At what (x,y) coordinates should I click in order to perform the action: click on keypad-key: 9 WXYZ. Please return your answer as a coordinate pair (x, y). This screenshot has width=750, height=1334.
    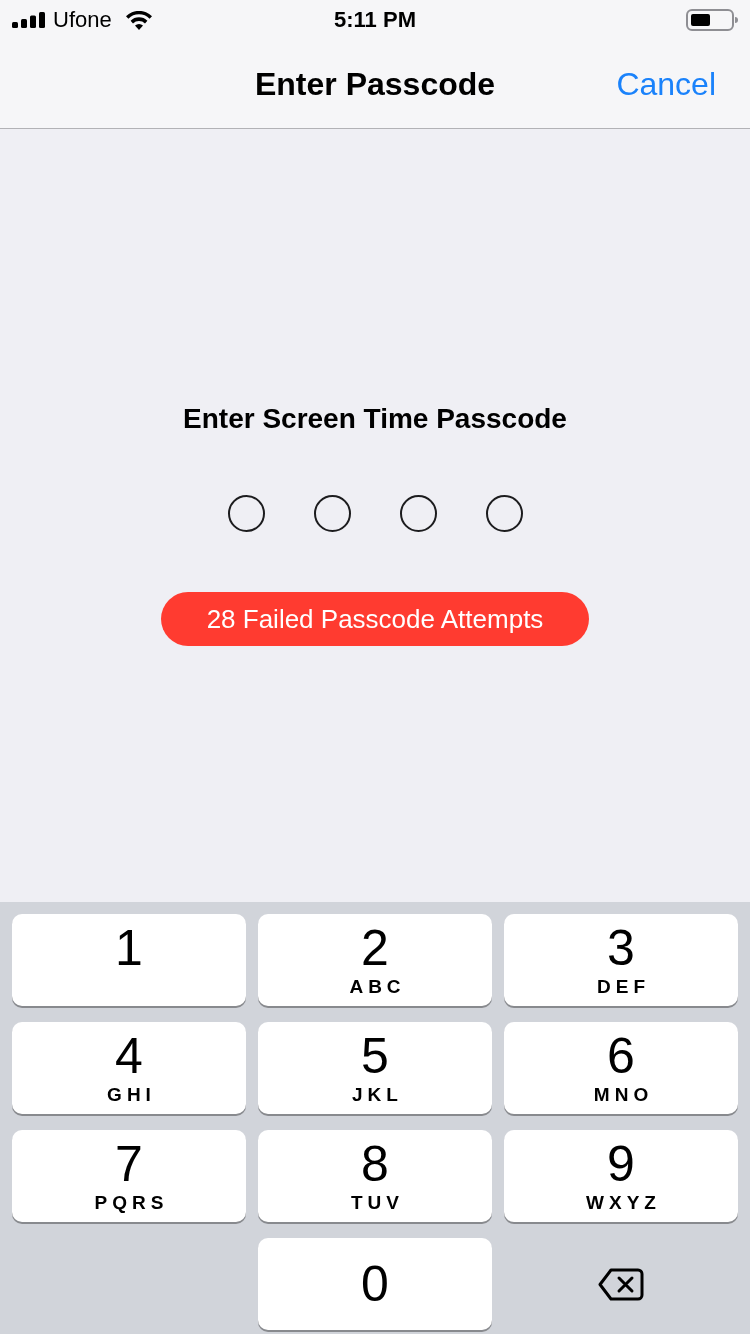
    Looking at the image, I should click on (621, 1176).